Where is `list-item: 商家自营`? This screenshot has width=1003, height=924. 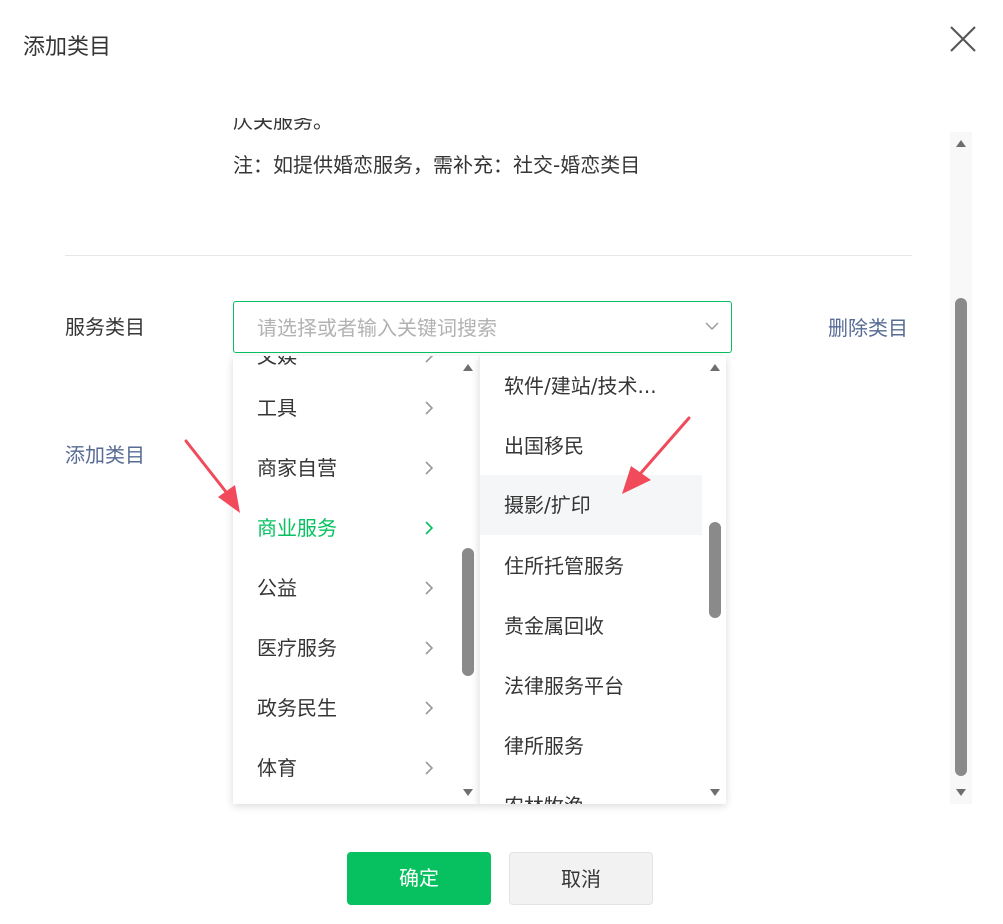
list-item: 商家自营 is located at coordinates (344, 468).